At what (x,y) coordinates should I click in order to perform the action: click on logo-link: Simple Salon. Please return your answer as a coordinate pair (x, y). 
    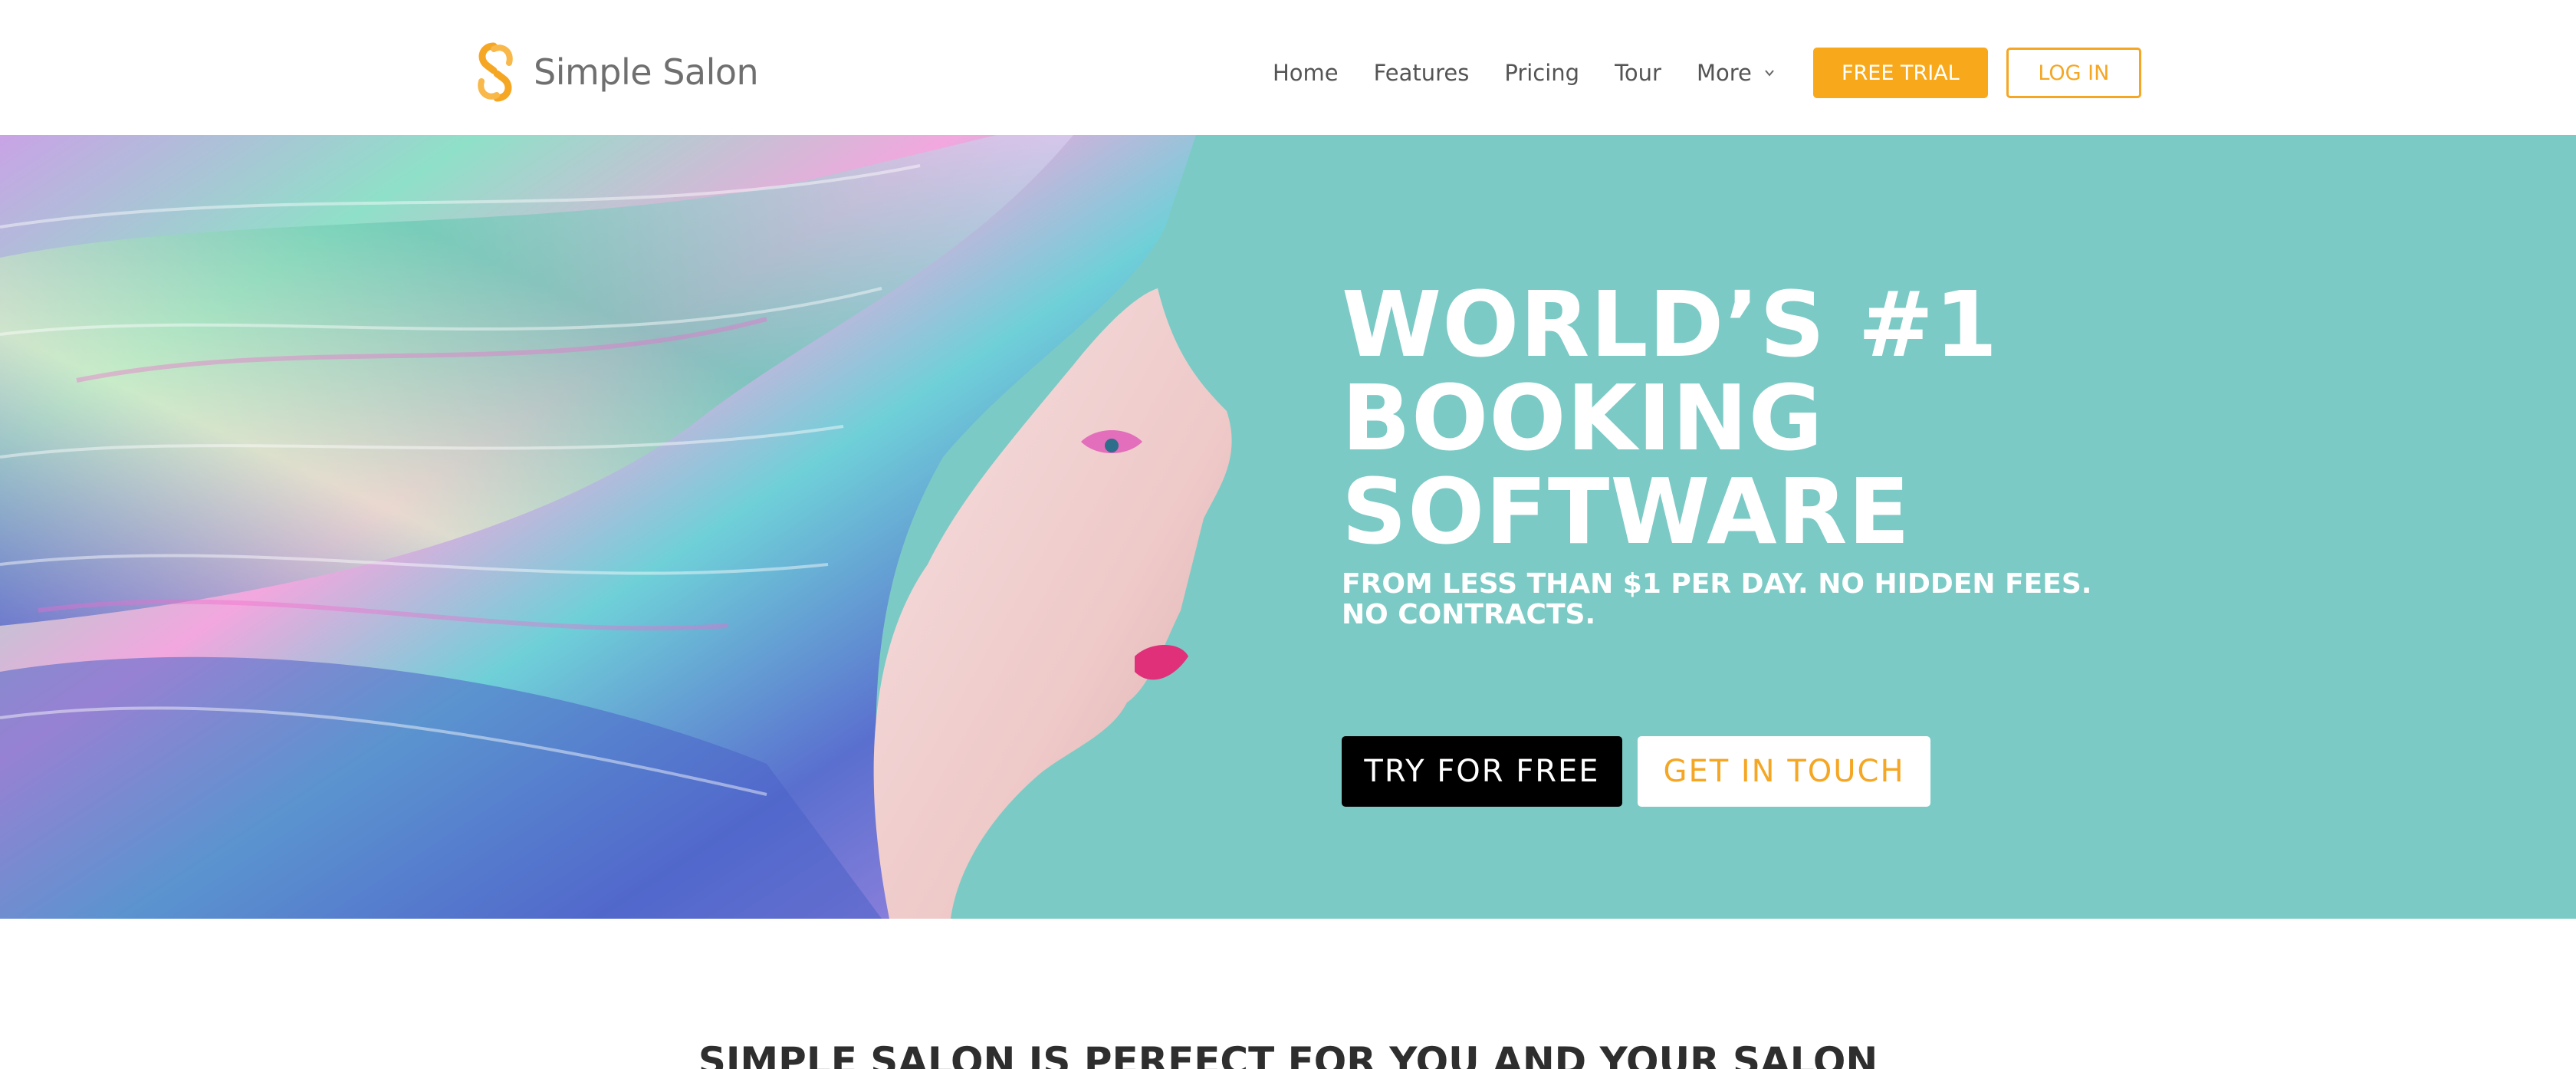
    Looking at the image, I should click on (615, 72).